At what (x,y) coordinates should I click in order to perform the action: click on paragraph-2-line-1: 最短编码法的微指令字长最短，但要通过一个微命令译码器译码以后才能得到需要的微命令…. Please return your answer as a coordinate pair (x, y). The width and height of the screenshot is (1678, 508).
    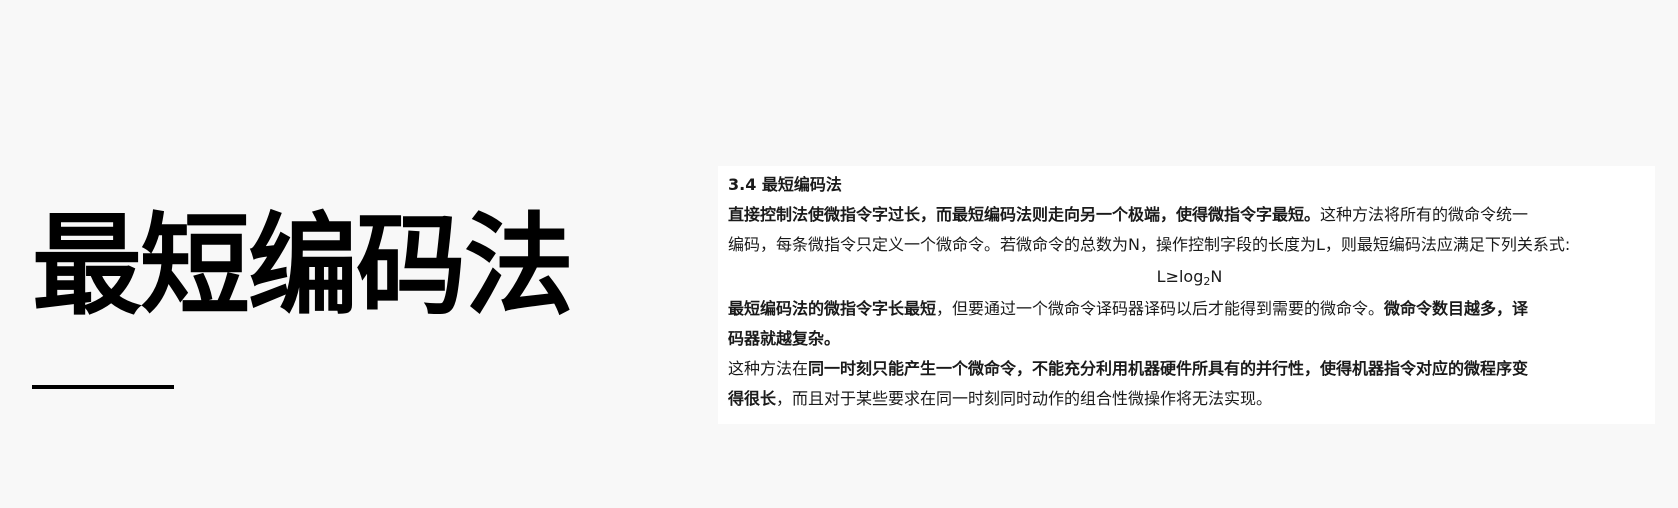
    Looking at the image, I should click on (1186, 309).